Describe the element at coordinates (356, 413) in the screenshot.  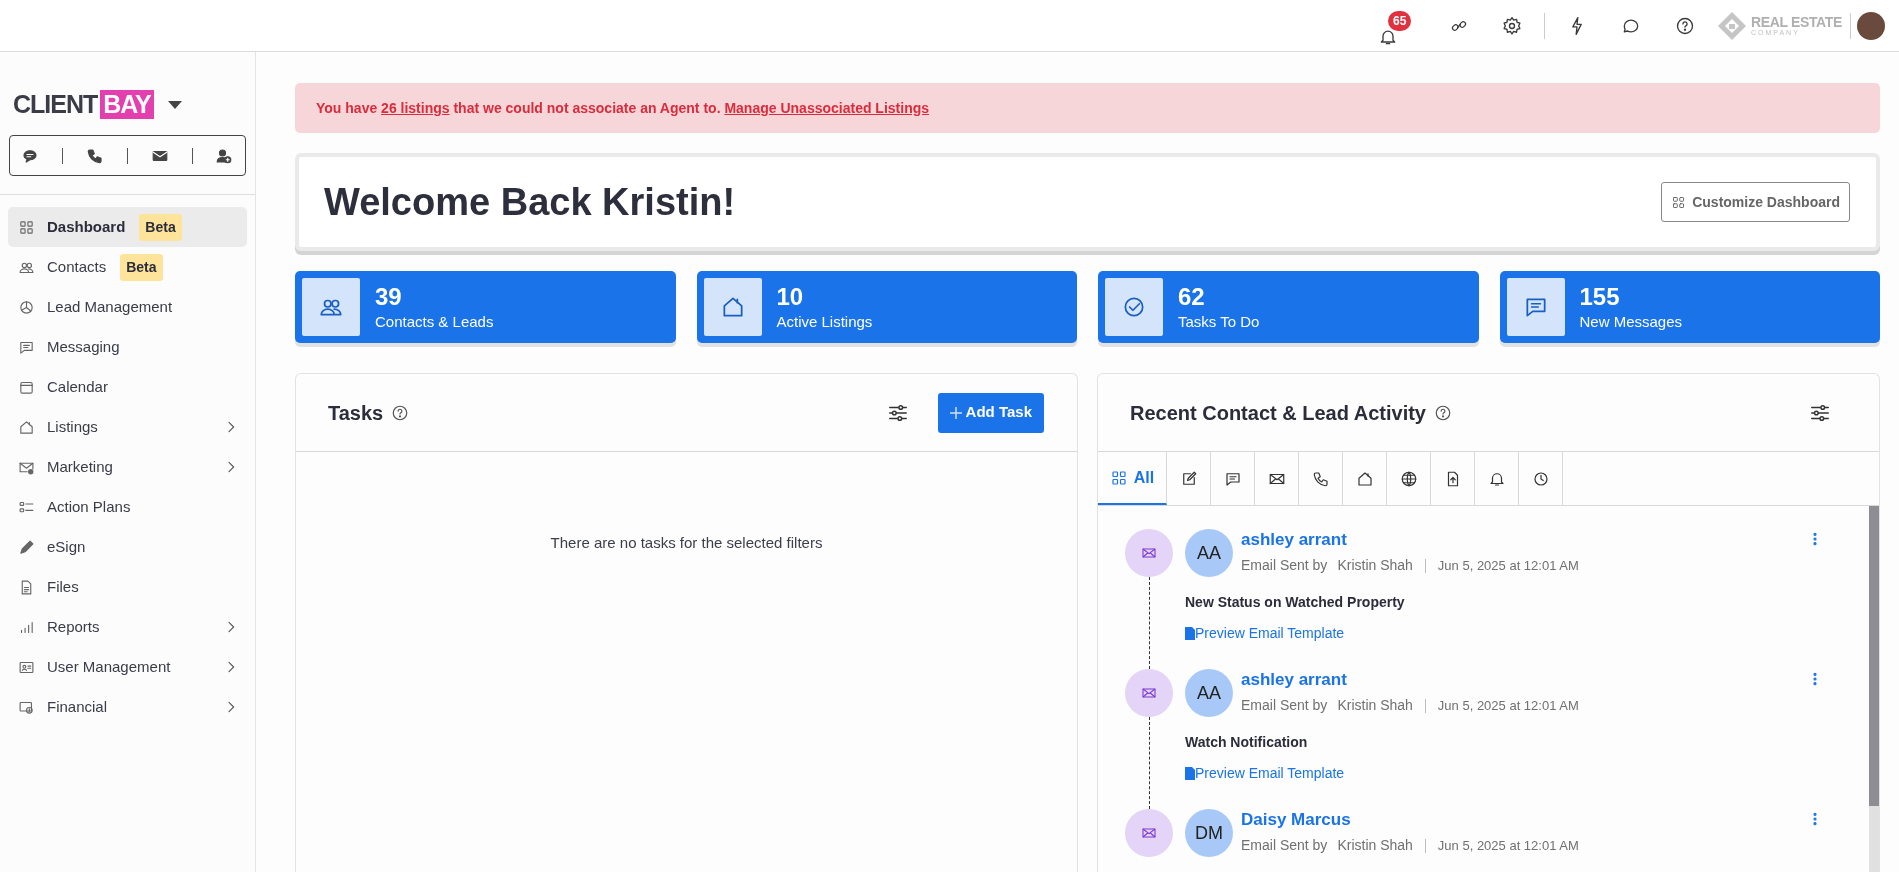
I see `tasks-title: Tasks` at that location.